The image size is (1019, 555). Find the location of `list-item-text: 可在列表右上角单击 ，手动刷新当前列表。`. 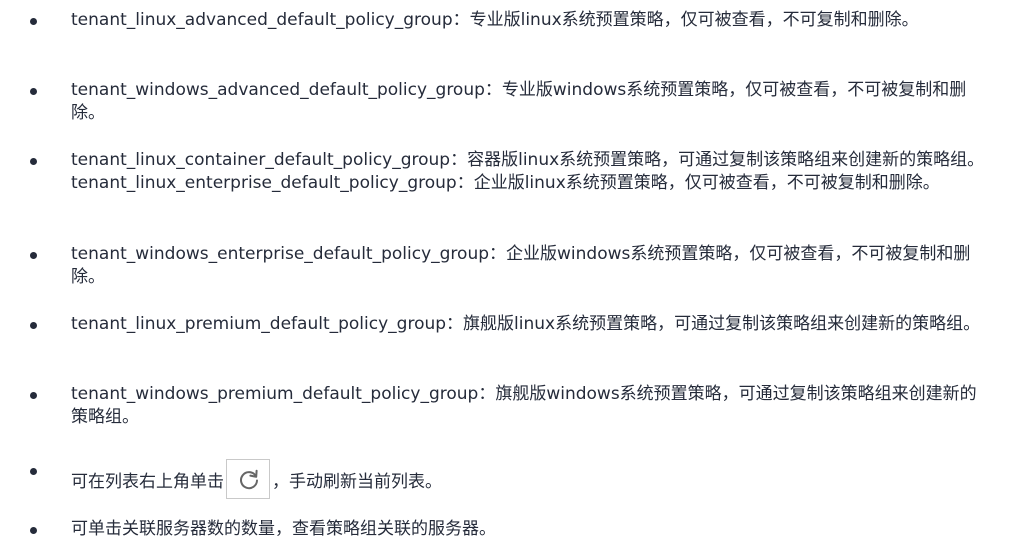

list-item-text: 可在列表右上角单击 ，手动刷新当前列表。 is located at coordinates (256, 479).